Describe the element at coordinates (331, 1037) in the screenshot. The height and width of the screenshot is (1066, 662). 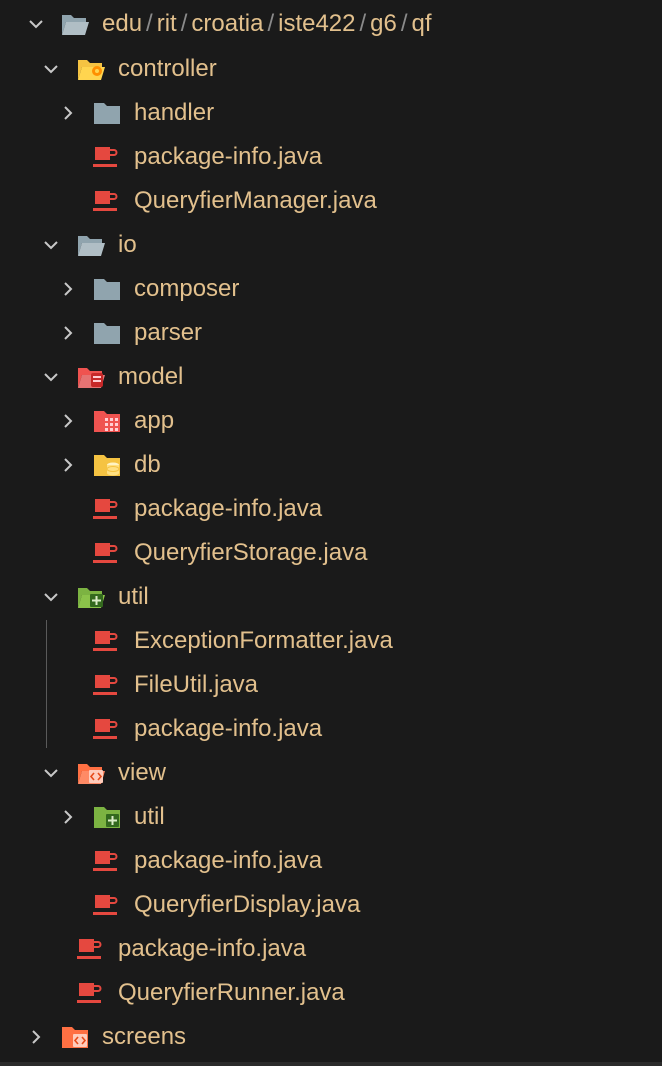
I see `tree-folder-screens: screens` at that location.